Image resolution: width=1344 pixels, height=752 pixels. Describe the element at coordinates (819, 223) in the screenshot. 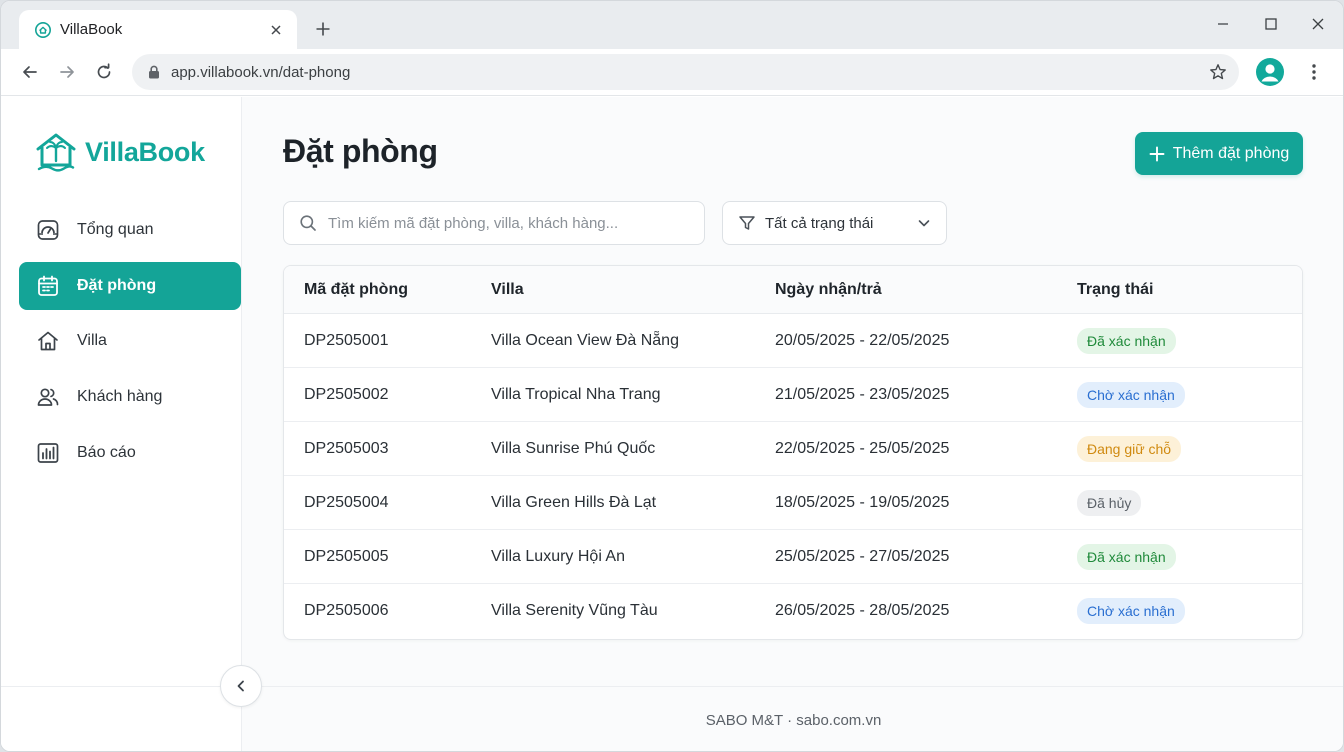

I see `status-filter-label: Tất cả trạng thái` at that location.